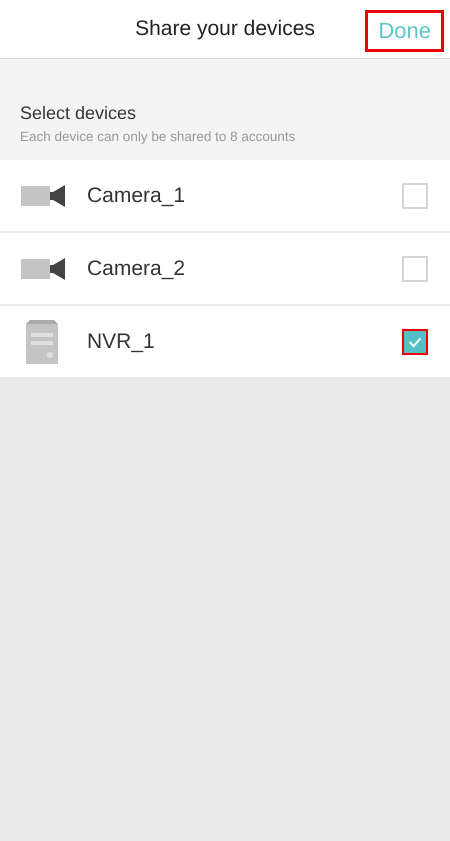 This screenshot has height=841, width=450. Describe the element at coordinates (225, 195) in the screenshot. I see `device-row: Camera_1` at that location.